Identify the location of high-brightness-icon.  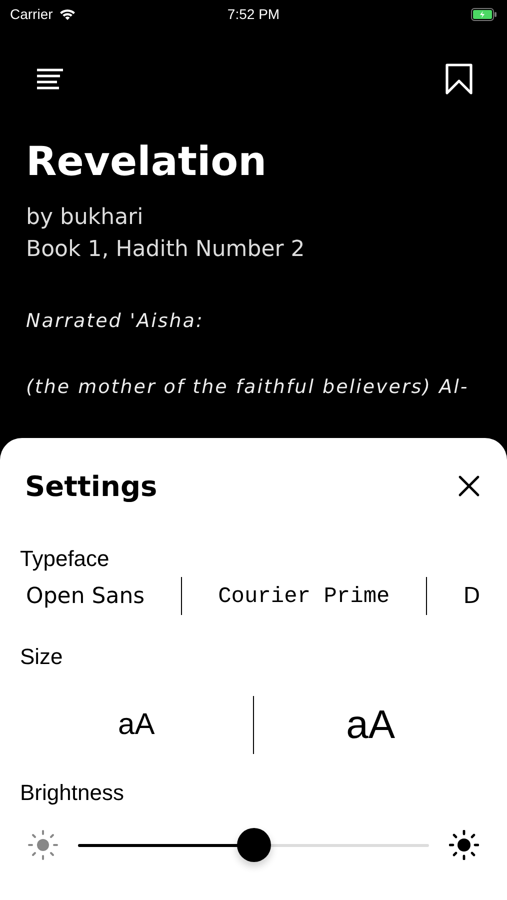
(464, 845).